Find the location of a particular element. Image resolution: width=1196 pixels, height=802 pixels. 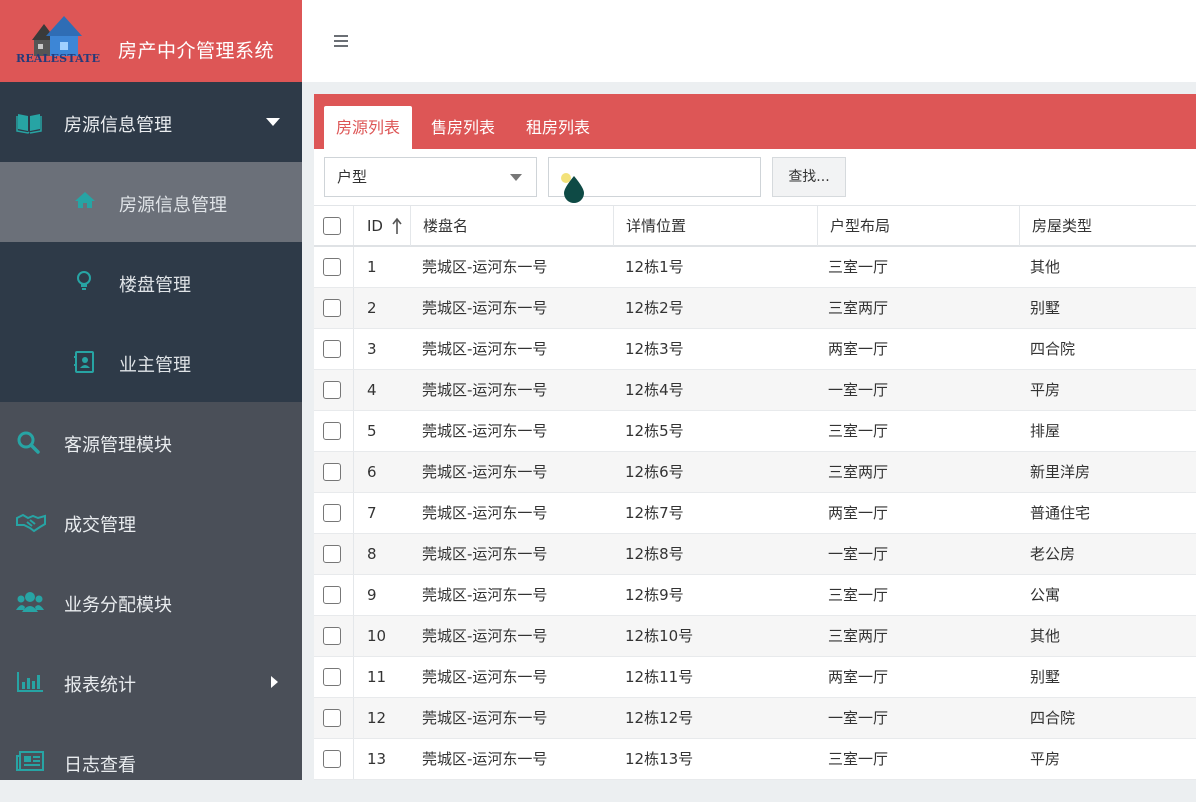

table-row: 10 莞城区-运河东一号 12栋10号 三室两厅 其他 is located at coordinates (755, 636).